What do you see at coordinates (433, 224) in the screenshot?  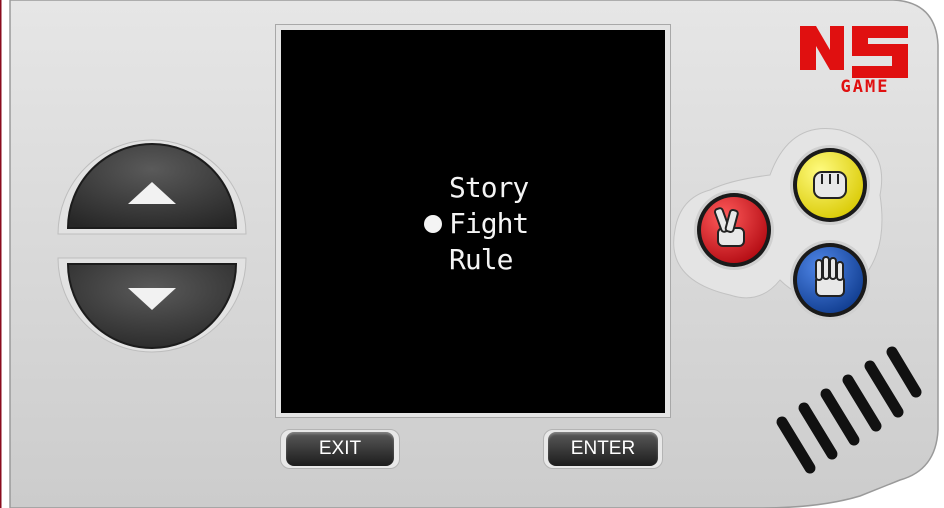 I see `selection-cursor-icon` at bounding box center [433, 224].